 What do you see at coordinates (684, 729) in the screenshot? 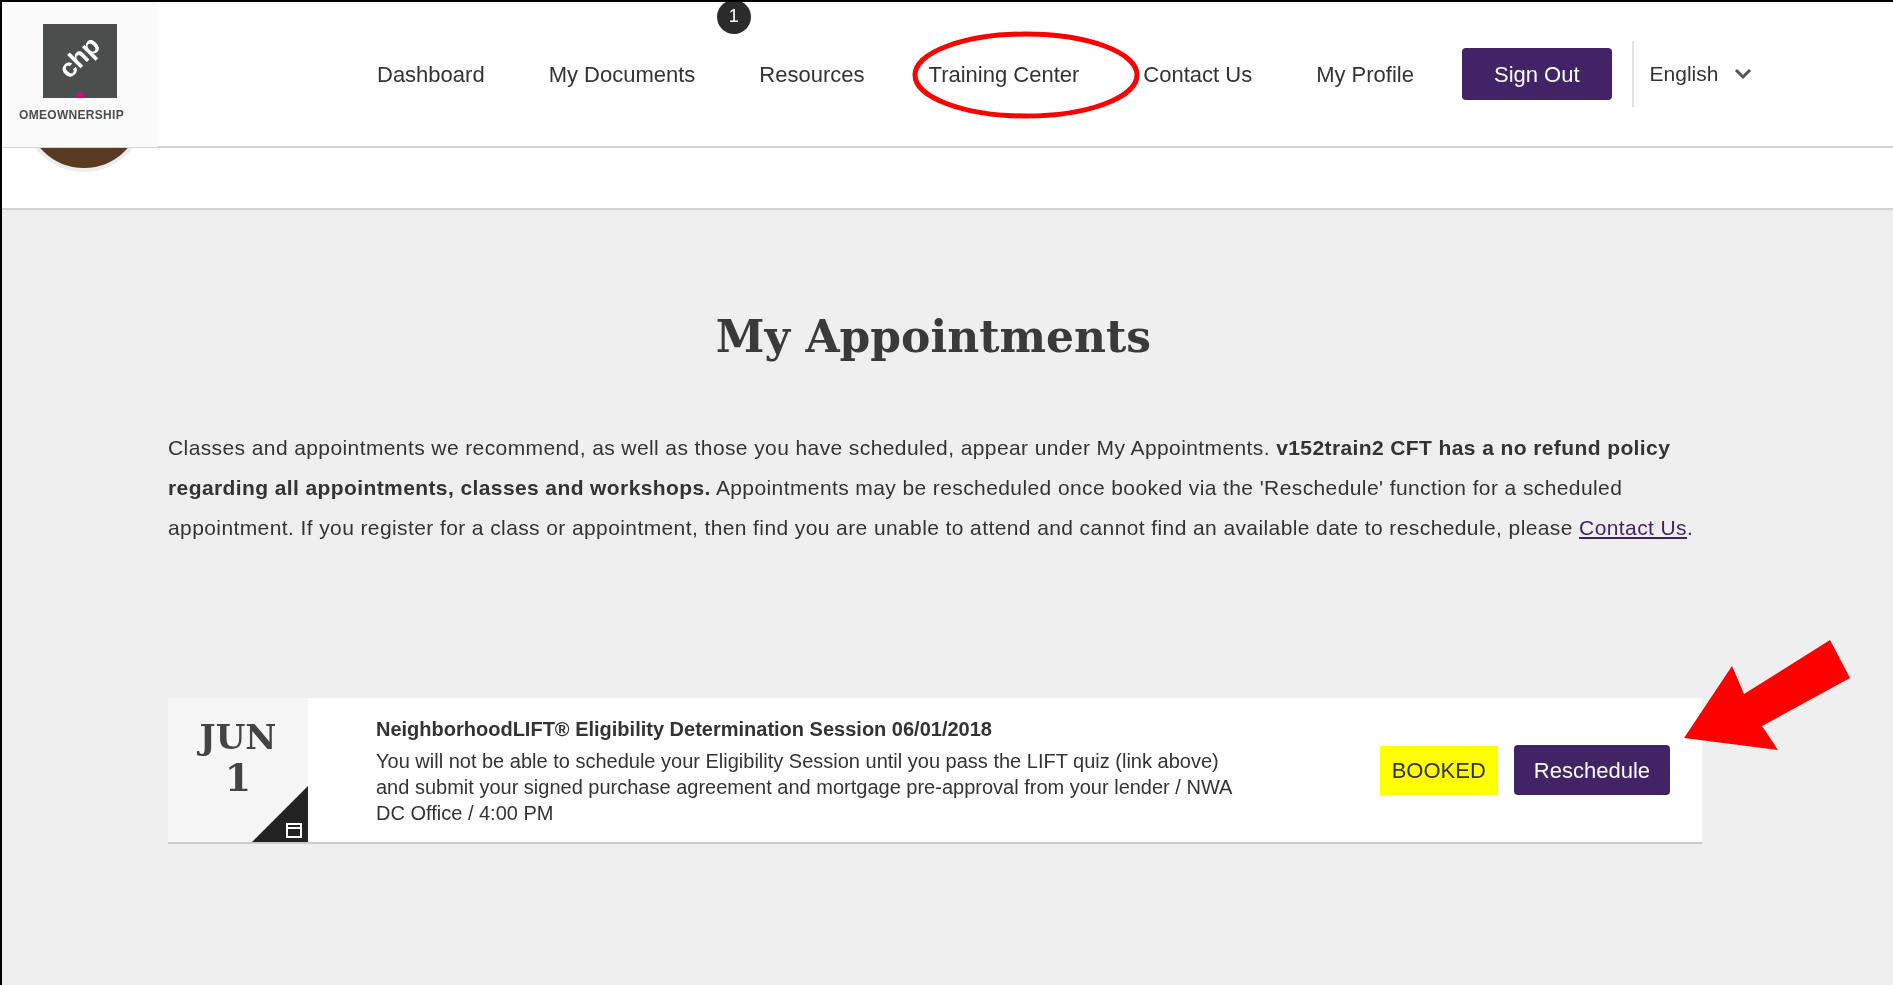
I see `appointment-title: NeighborhoodLIFT® Eligibility Determination Session 06/01/2018` at bounding box center [684, 729].